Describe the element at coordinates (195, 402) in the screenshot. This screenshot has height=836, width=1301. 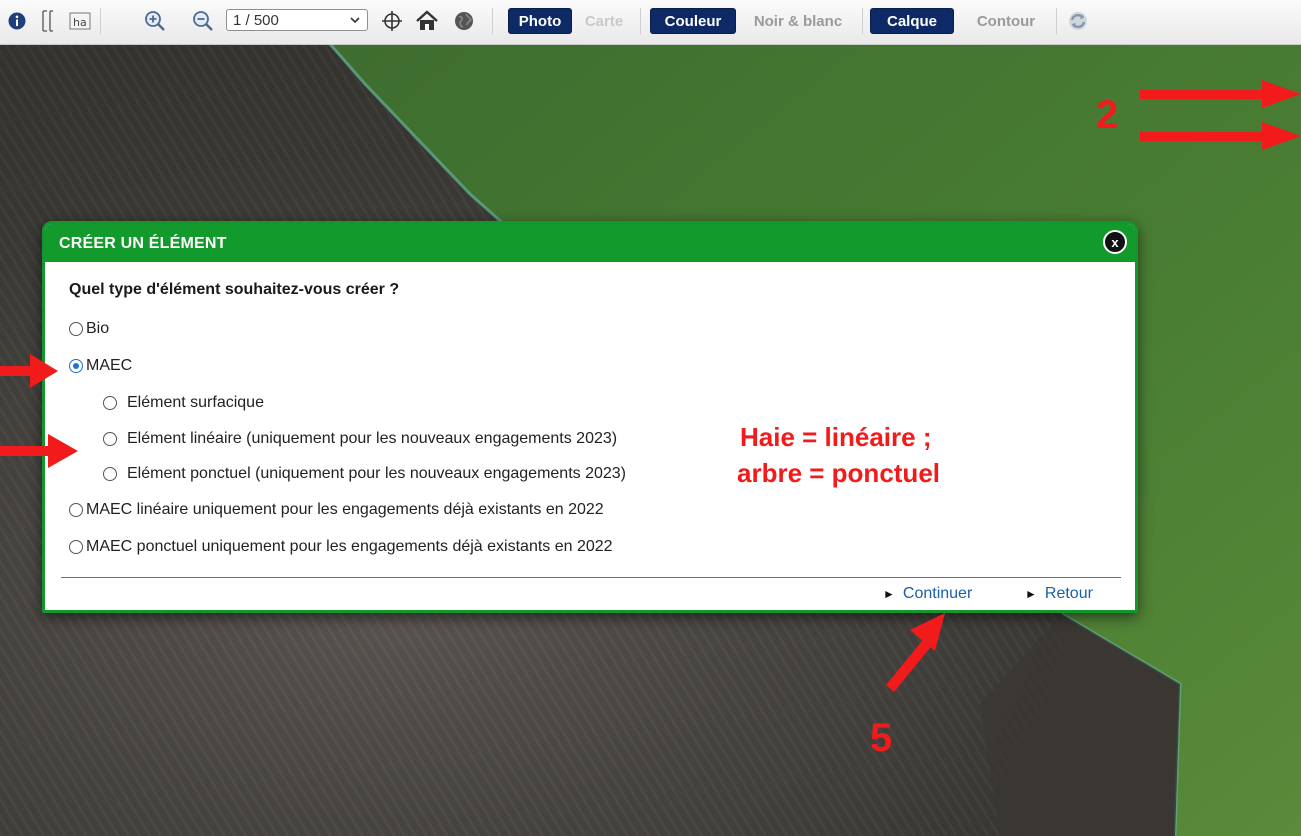
I see `option-label: Elément surfacique` at that location.